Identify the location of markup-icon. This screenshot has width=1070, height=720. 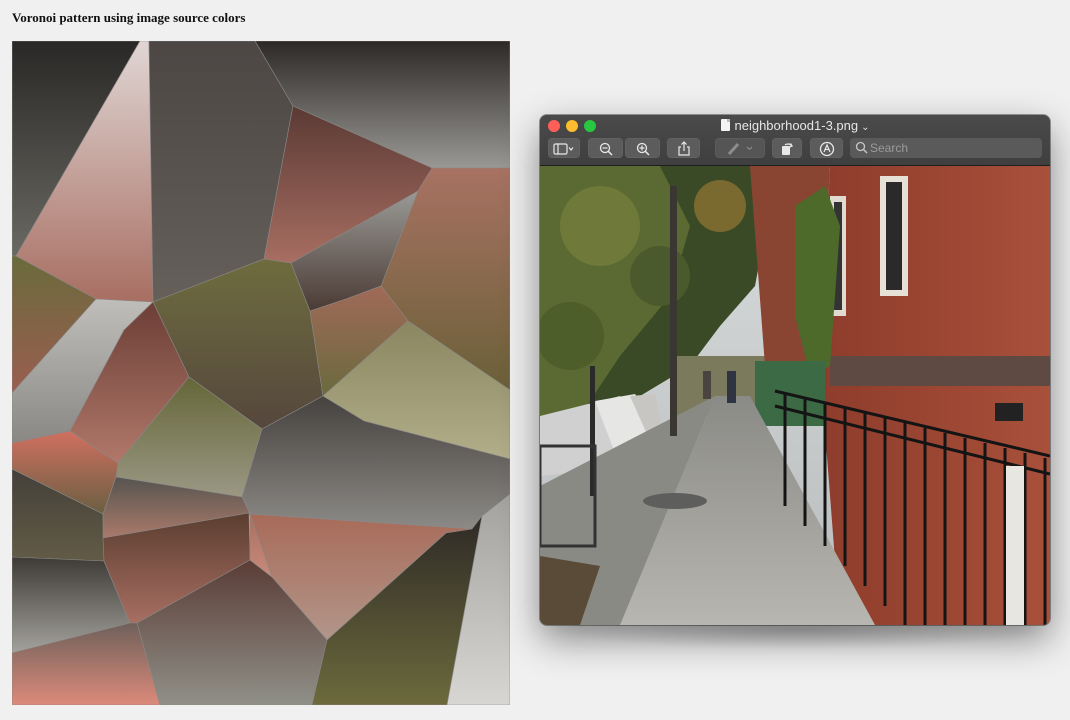
(826, 148).